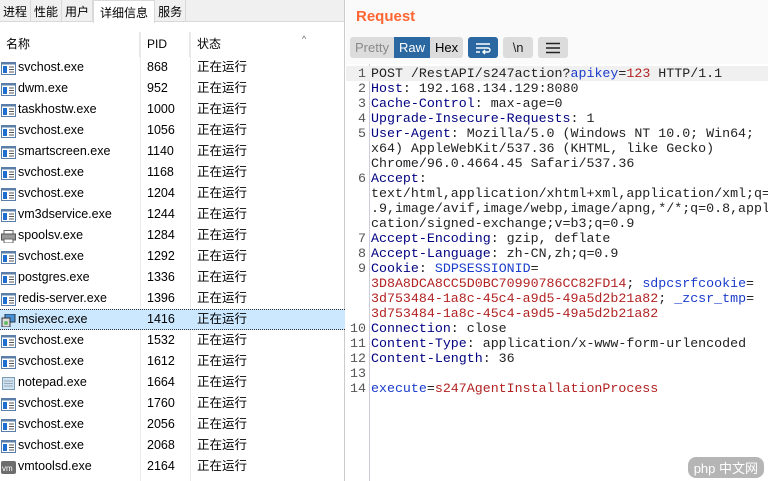  What do you see at coordinates (172, 214) in the screenshot?
I see `process-row: vm3dservice.exe 1244 正在运行` at bounding box center [172, 214].